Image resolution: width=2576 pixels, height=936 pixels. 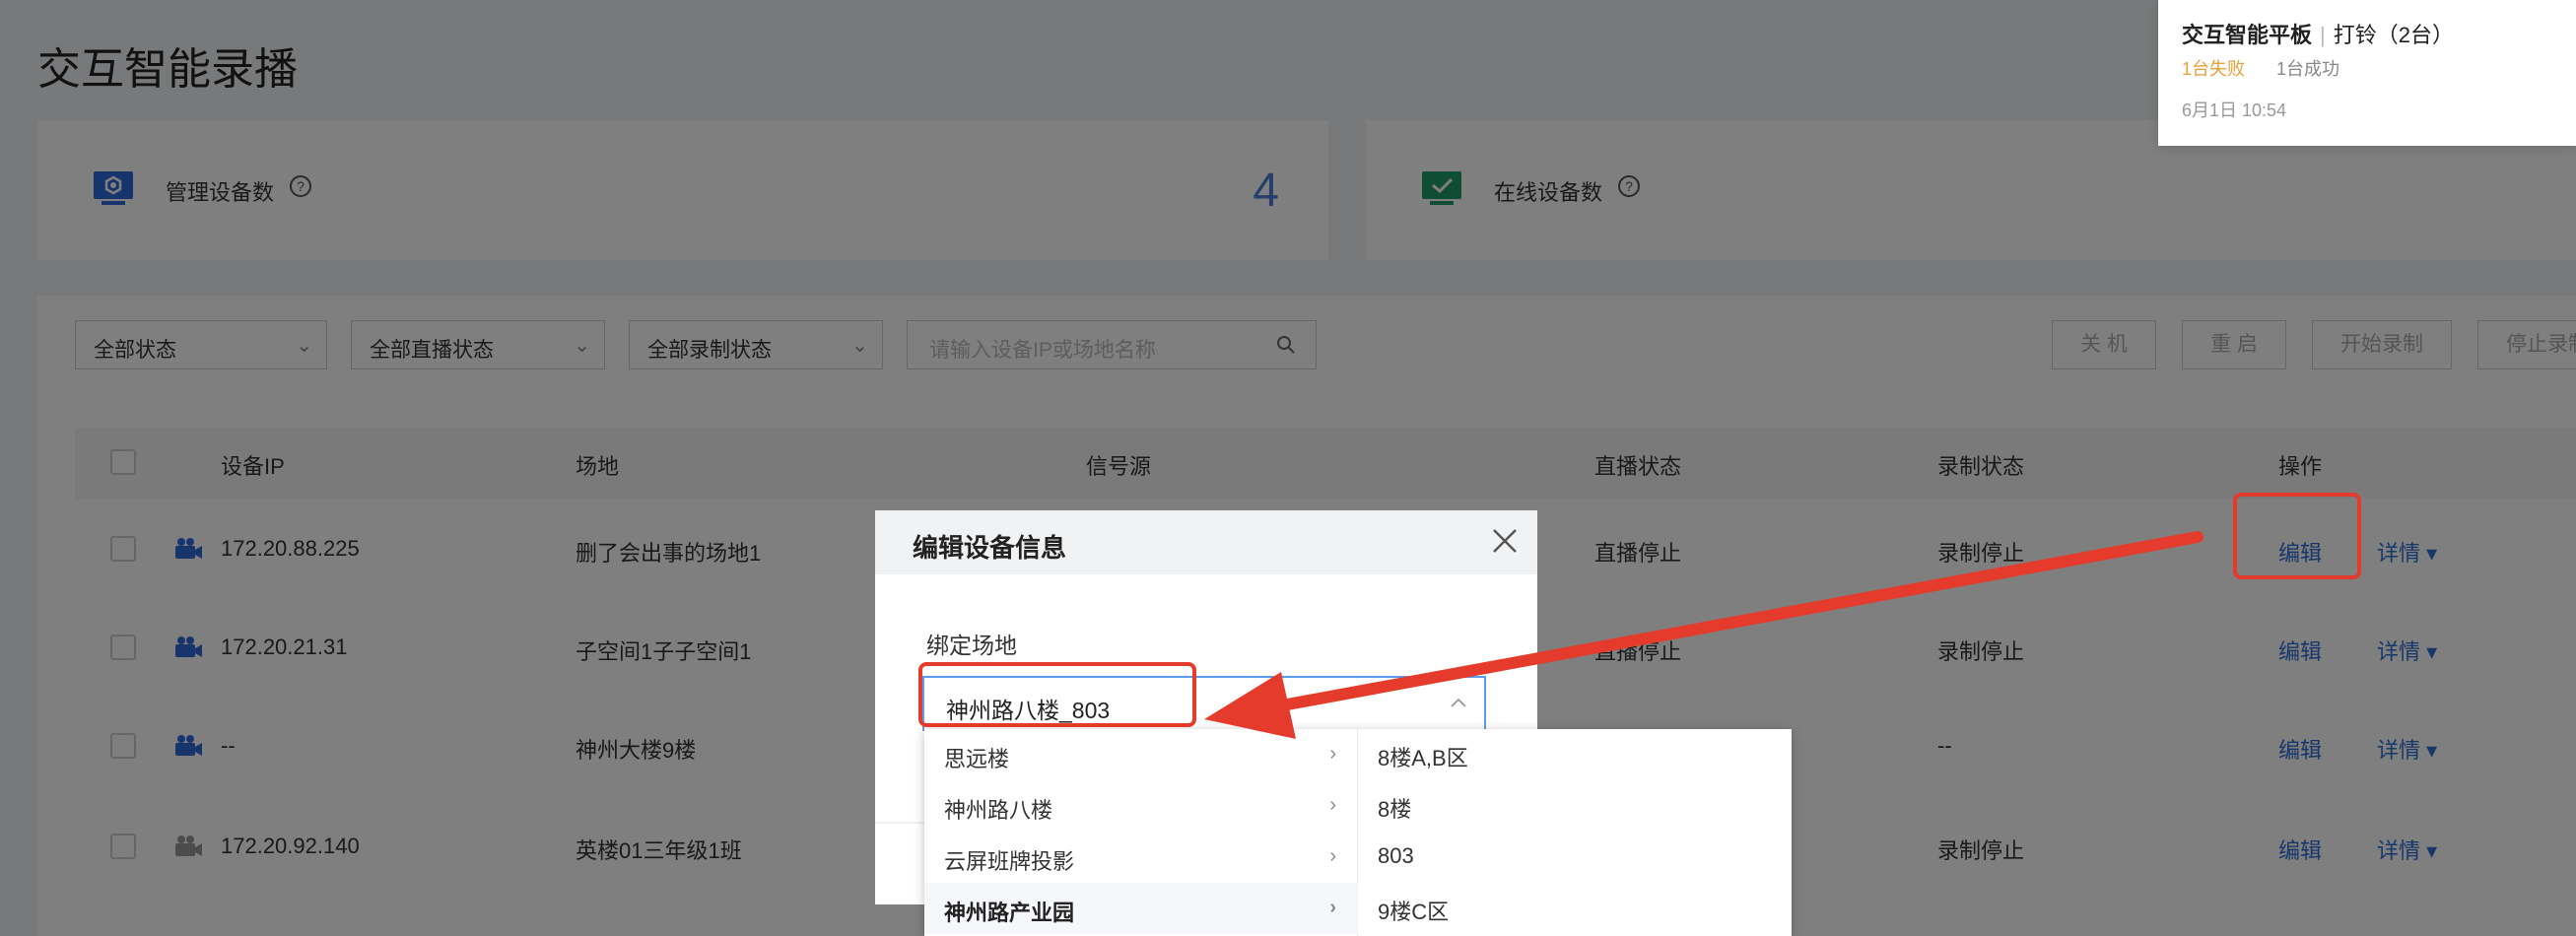 What do you see at coordinates (1423, 756) in the screenshot?
I see `cascader-sub-option: 8楼A,B区` at bounding box center [1423, 756].